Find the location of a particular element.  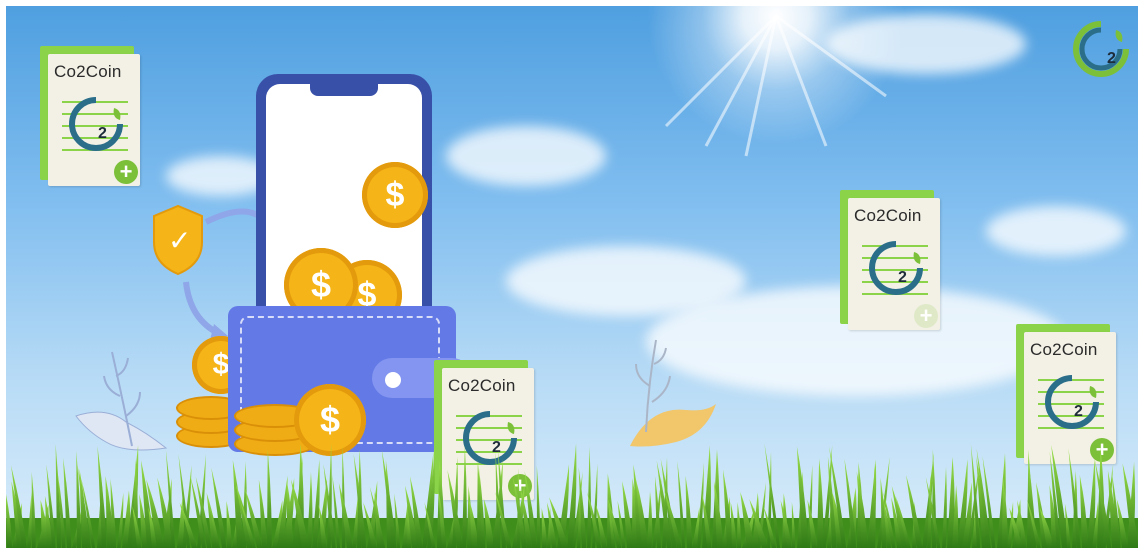

wallet-snap is located at coordinates (393, 380).